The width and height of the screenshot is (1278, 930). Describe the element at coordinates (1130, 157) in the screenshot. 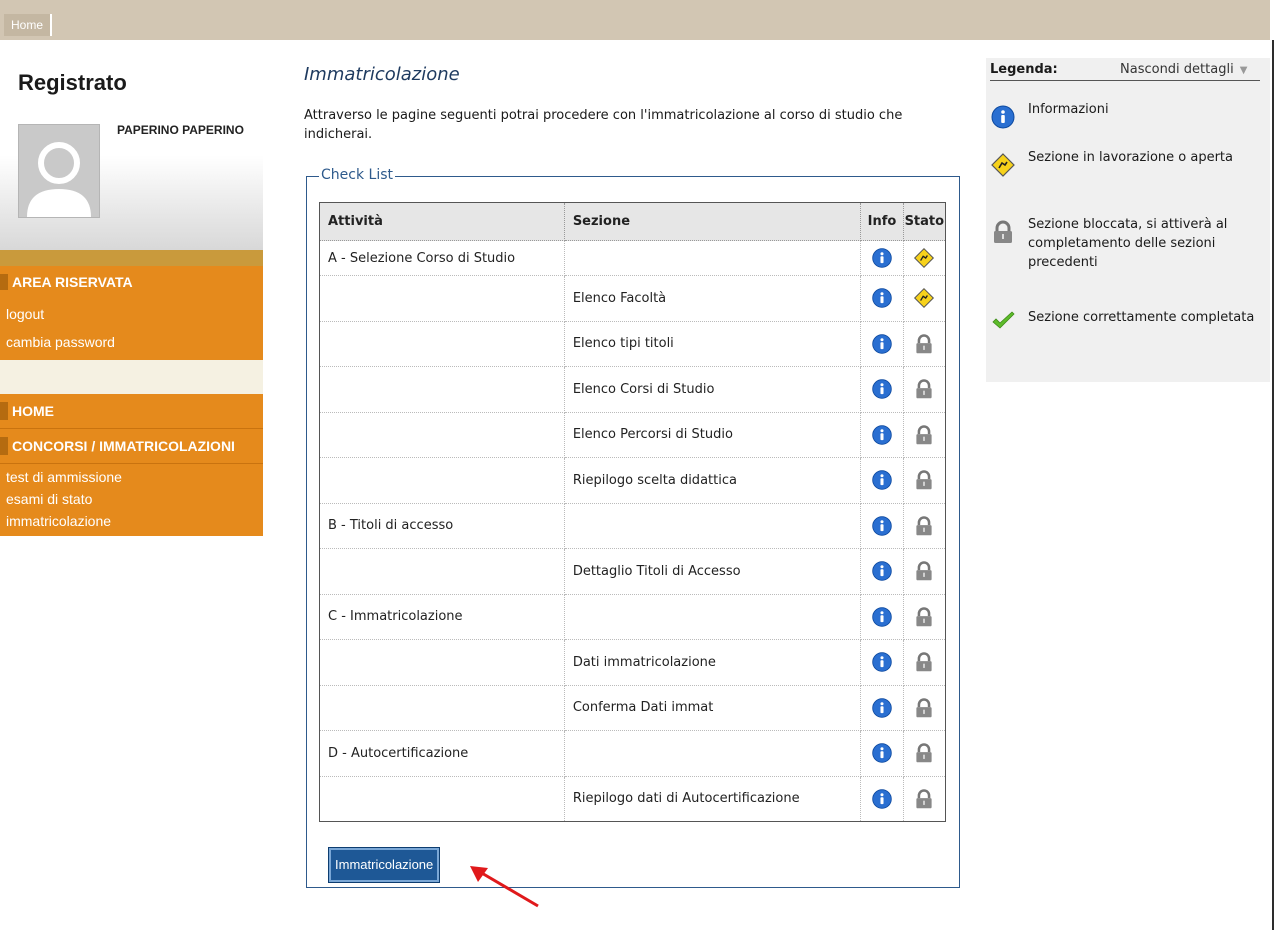

I see `legend-text-in-progress: Sezione in lavorazione o aperta` at that location.